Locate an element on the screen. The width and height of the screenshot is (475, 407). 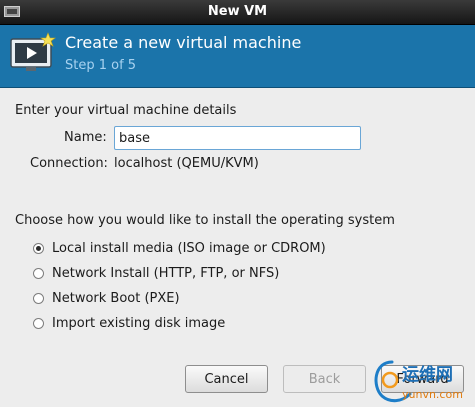
watermark-url: yunvn.com is located at coordinates (432, 394).